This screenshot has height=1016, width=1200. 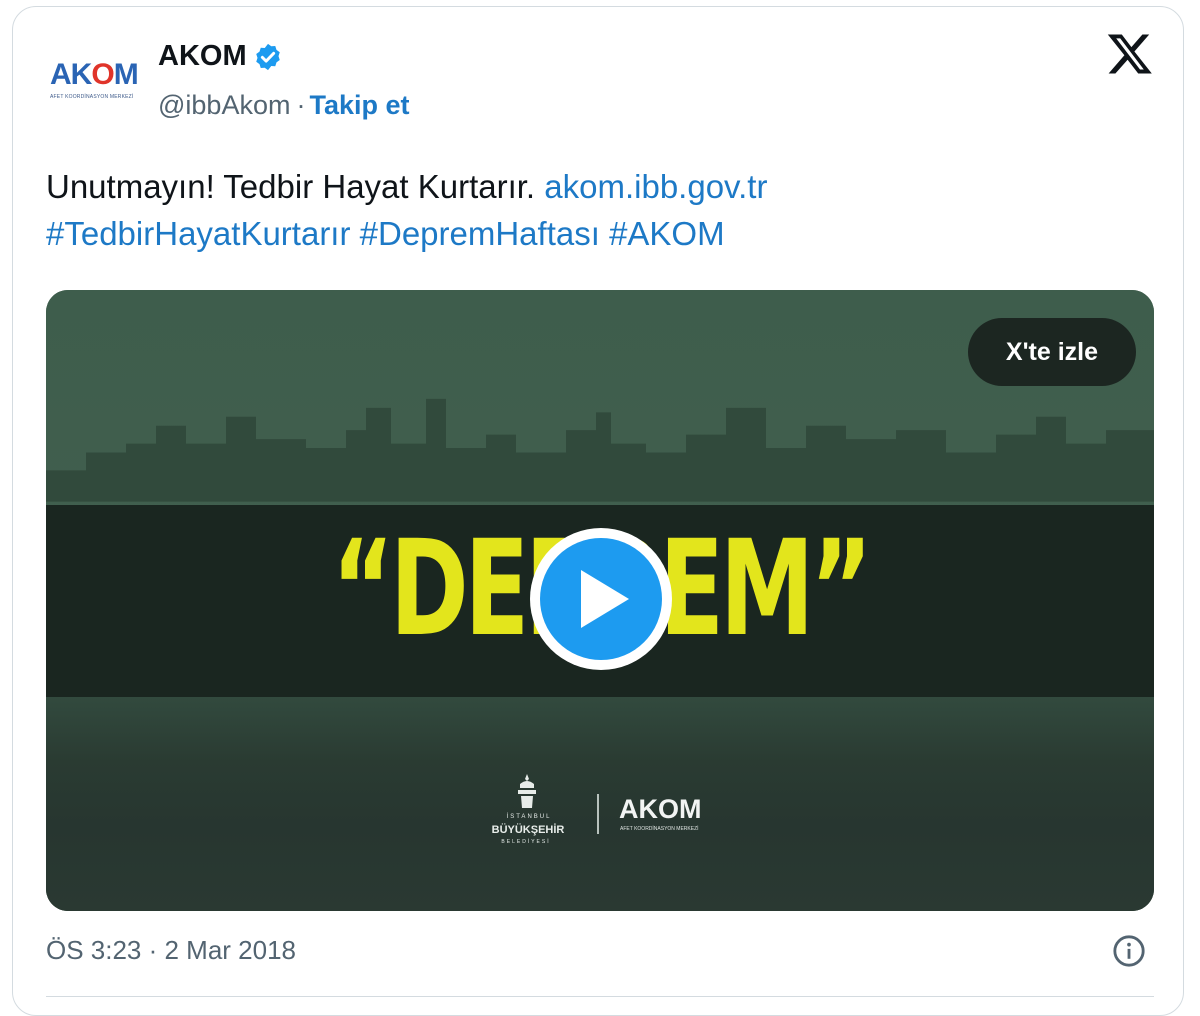 What do you see at coordinates (92, 97) in the screenshot?
I see `avatar-subtitle: AFET KOORDİNASYON MERKEZİ` at bounding box center [92, 97].